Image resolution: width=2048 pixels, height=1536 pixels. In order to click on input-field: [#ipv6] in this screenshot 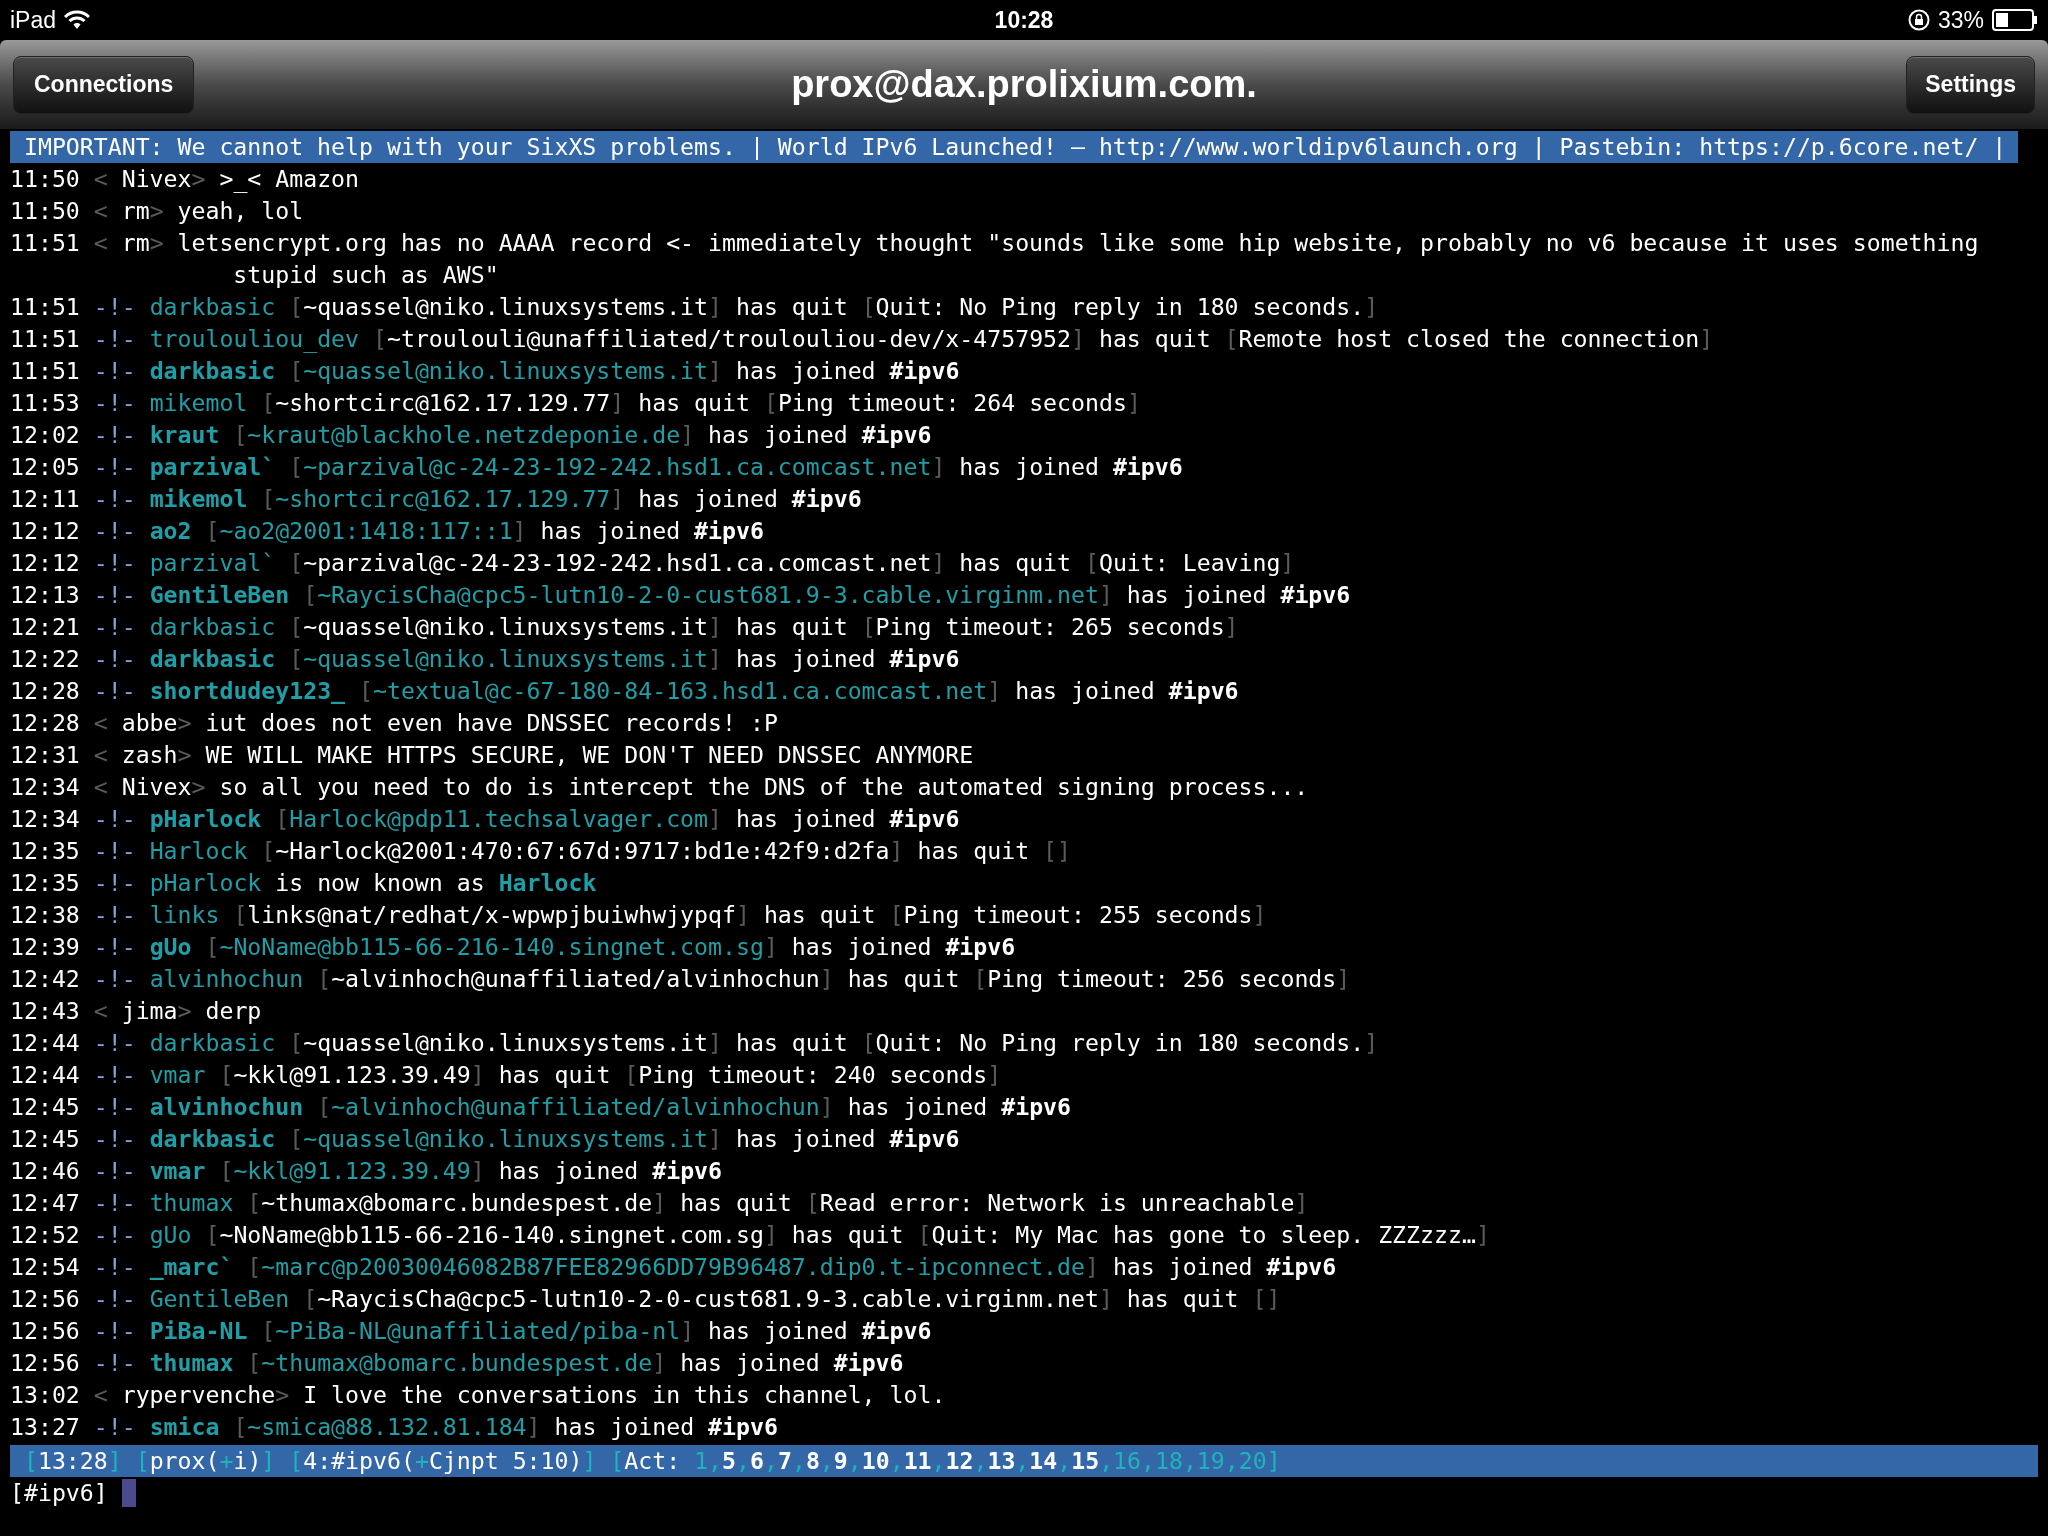, I will do `click(1024, 1493)`.